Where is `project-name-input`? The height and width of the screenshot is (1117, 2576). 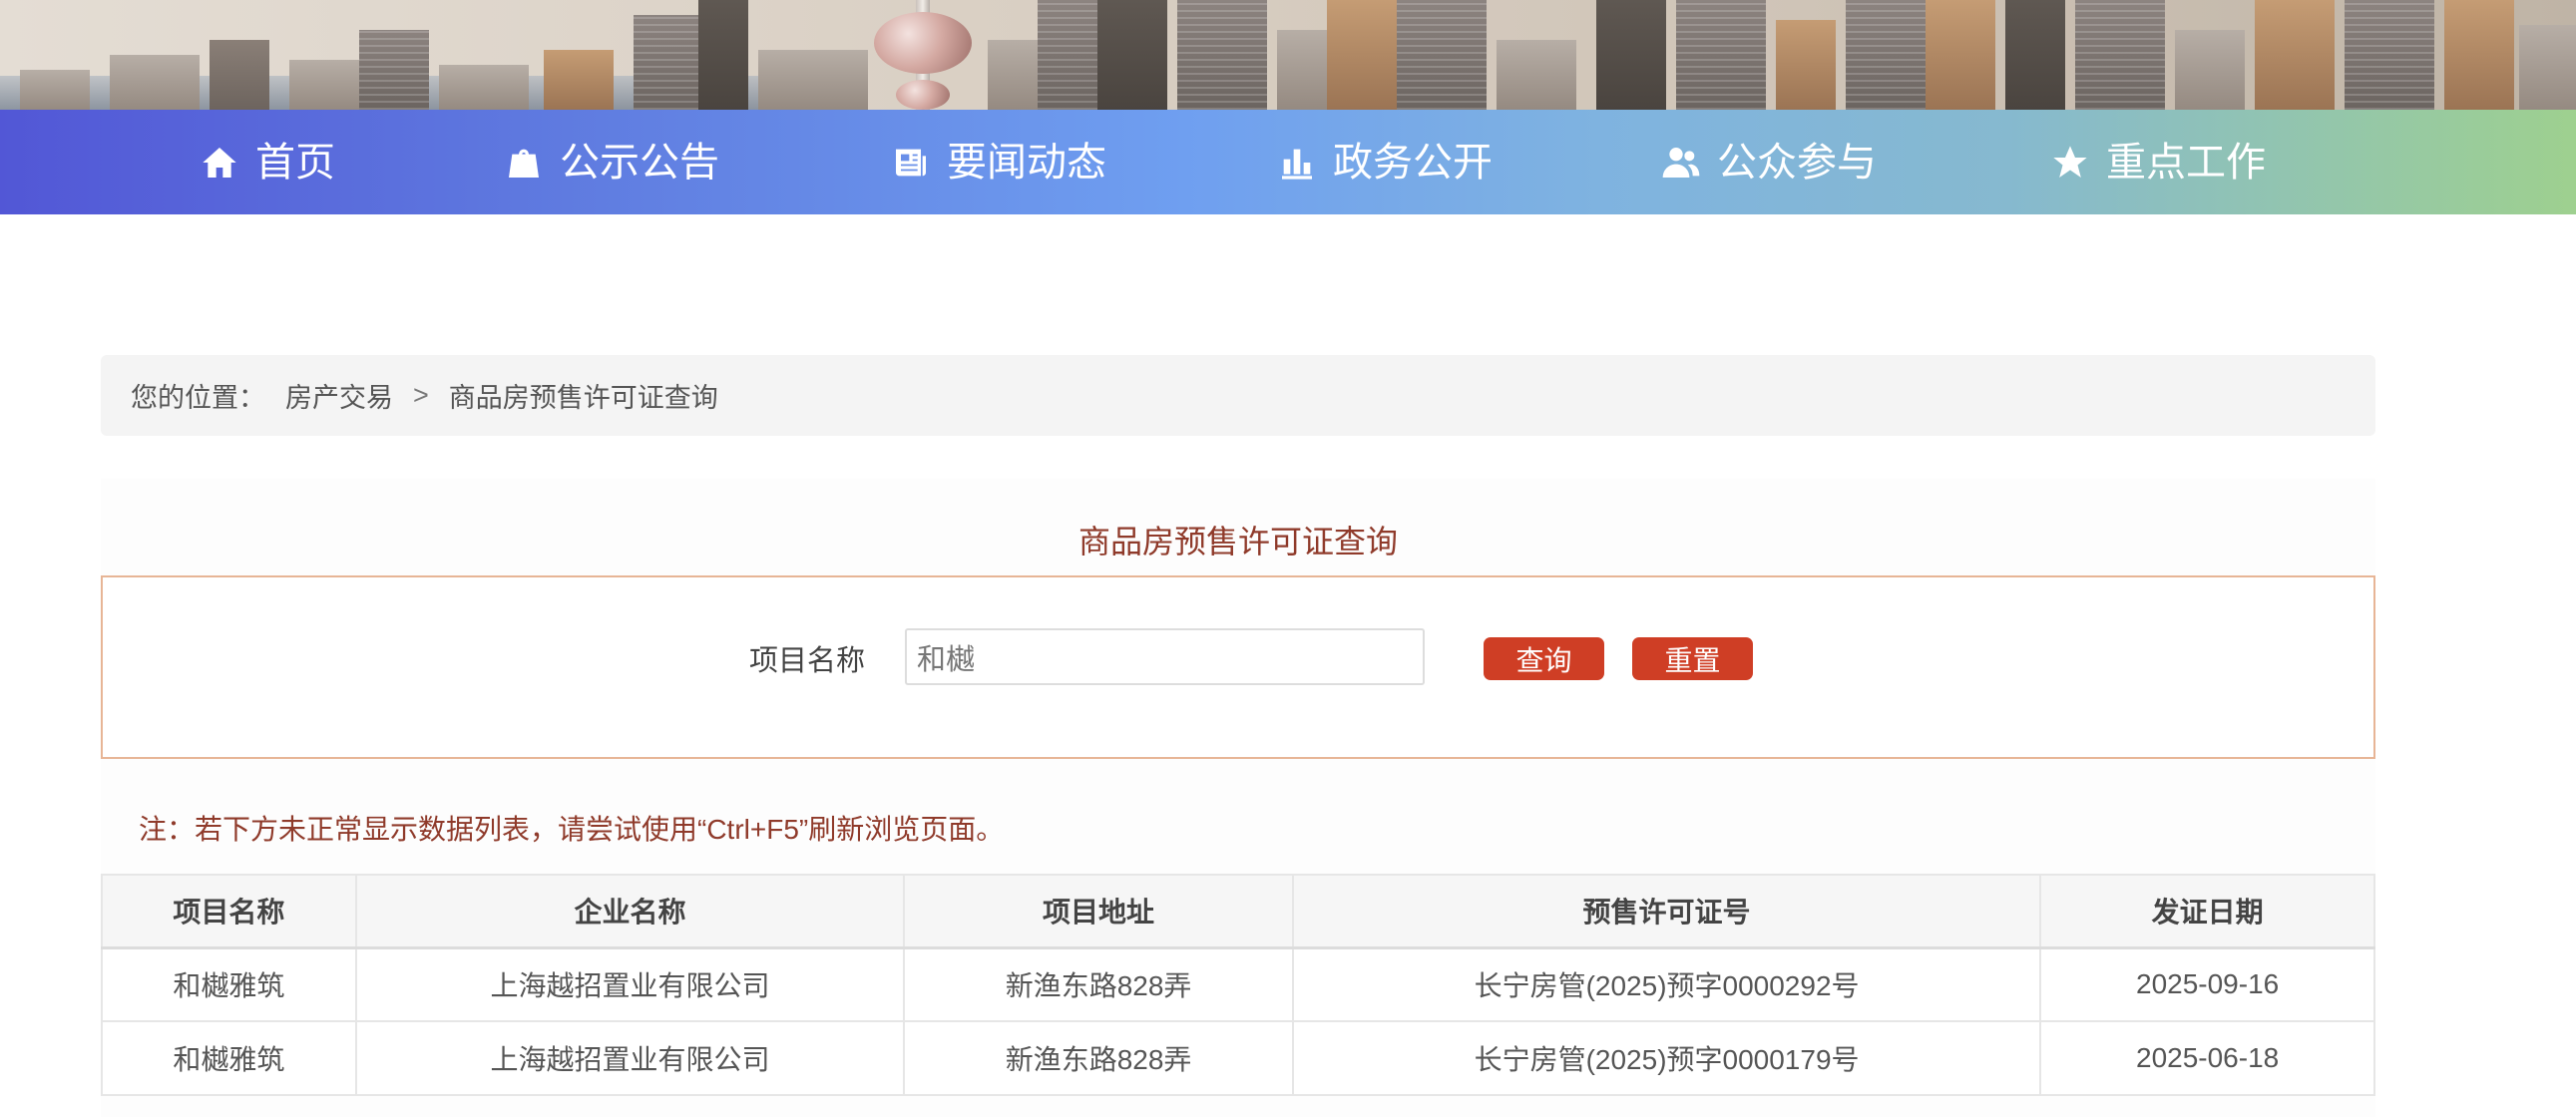 project-name-input is located at coordinates (1165, 657).